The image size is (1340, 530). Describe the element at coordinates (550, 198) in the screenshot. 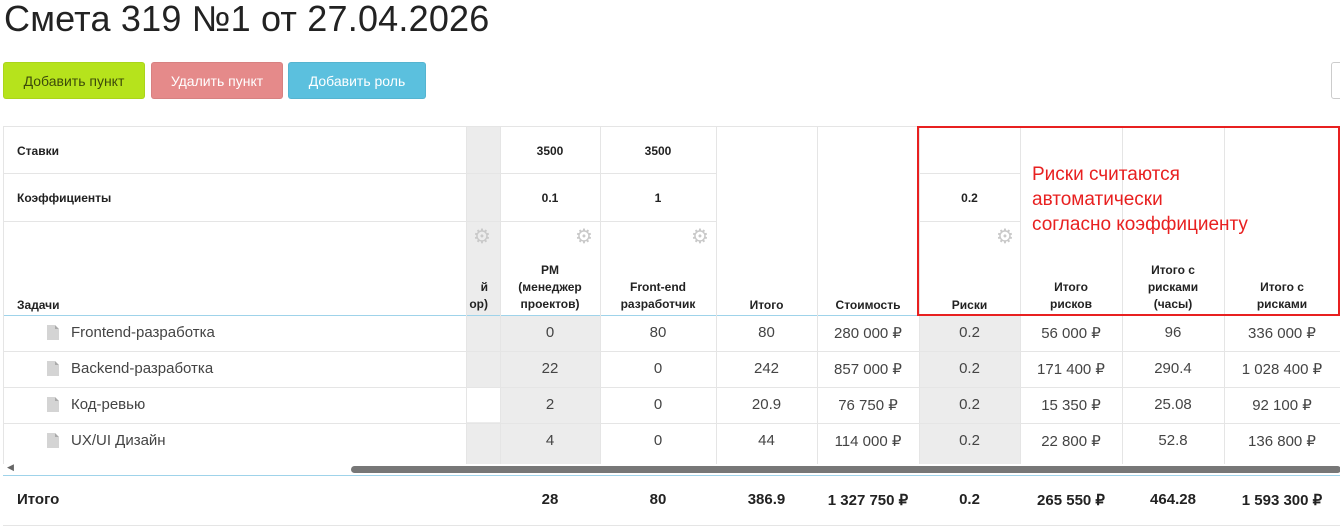

I see `pm-coefficient: 0.1` at that location.